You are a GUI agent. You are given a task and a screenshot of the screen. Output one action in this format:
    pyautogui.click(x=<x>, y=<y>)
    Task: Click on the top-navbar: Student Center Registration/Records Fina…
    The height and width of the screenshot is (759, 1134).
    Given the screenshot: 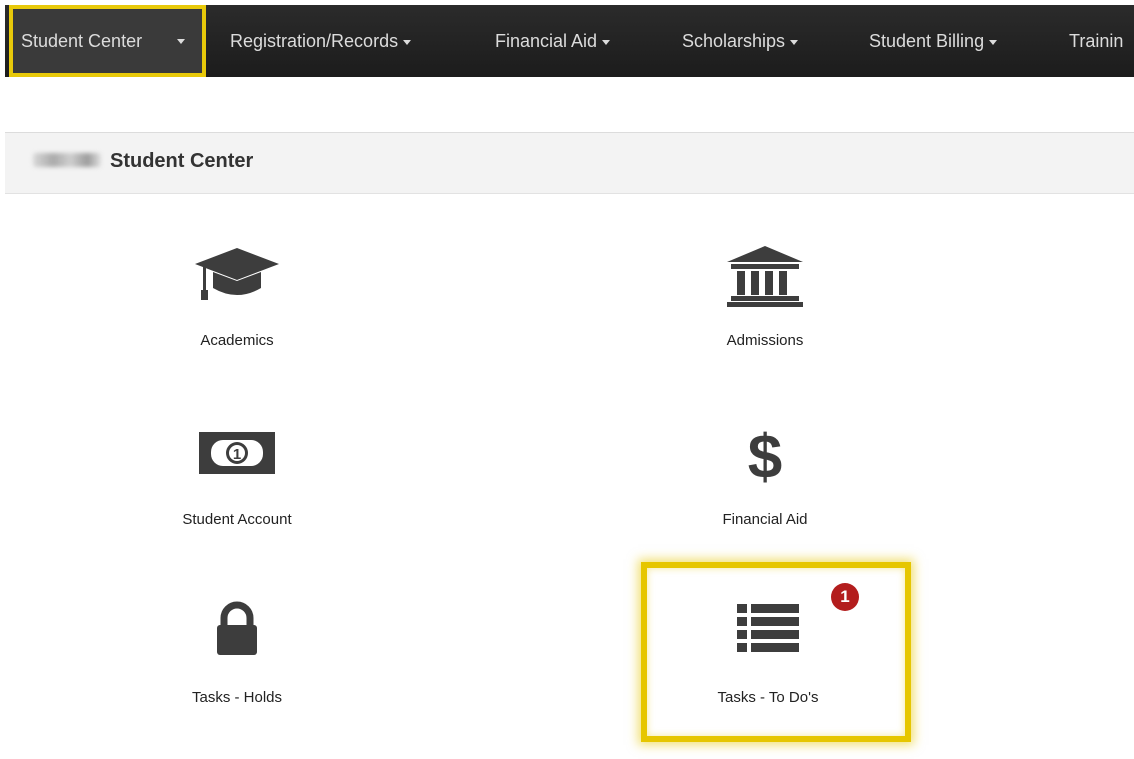 What is the action you would take?
    pyautogui.click(x=569, y=41)
    